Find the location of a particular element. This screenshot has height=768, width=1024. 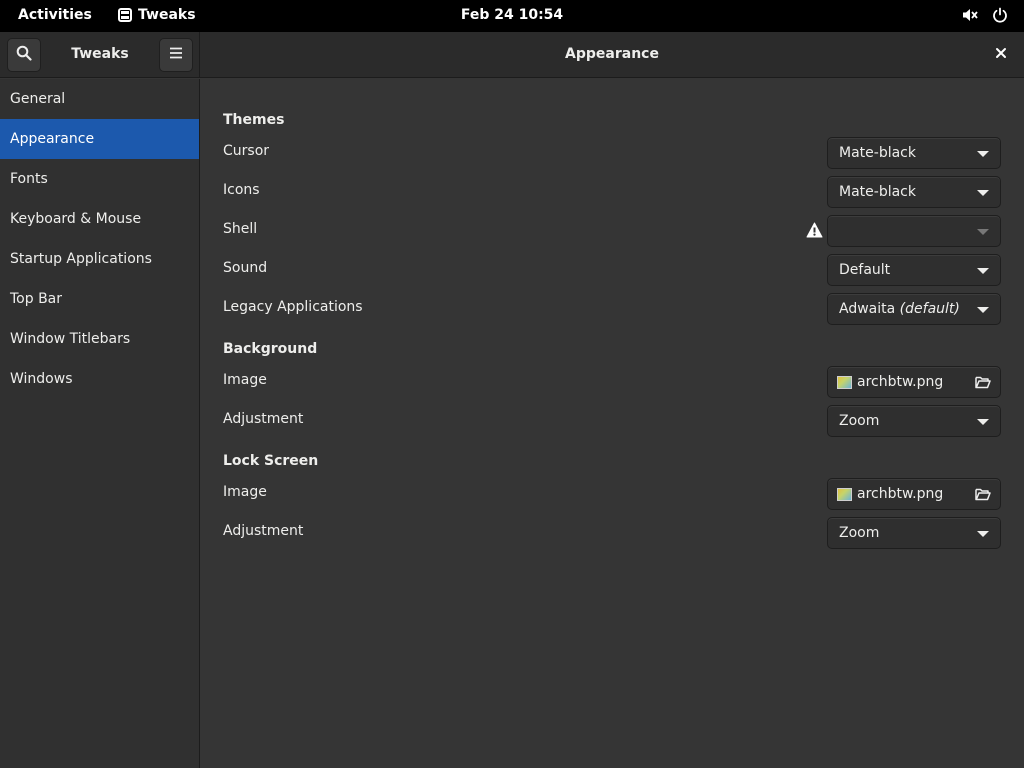

background-image-file-chooser: archbtw.png is located at coordinates (914, 382).